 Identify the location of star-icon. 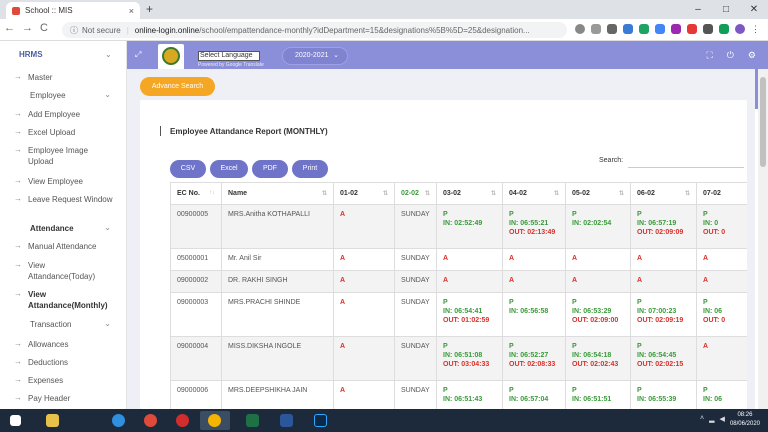
(596, 29).